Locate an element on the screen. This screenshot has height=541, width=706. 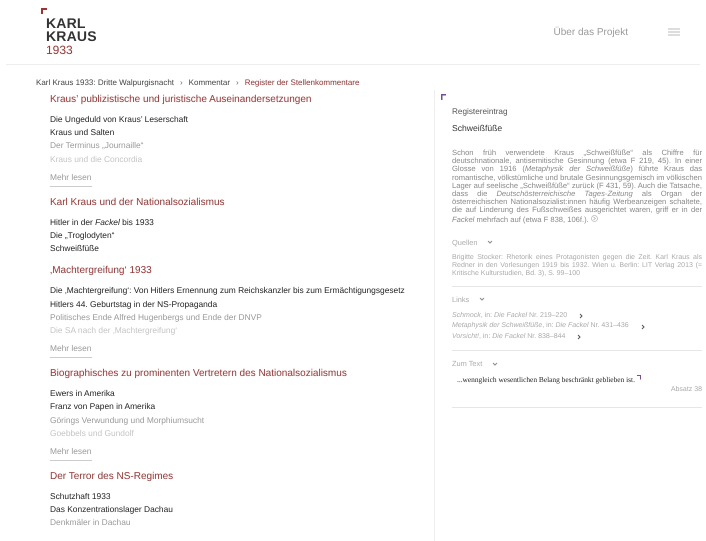
breadcrumb-link: Register der Stellenkommentare is located at coordinates (302, 82).